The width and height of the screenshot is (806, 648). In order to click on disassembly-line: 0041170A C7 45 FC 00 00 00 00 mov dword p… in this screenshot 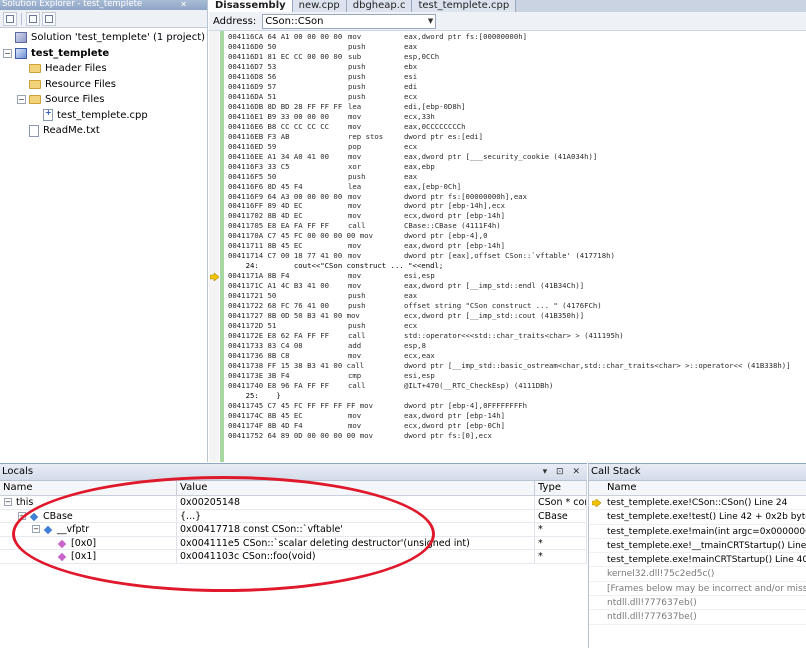, I will do `click(517, 236)`.